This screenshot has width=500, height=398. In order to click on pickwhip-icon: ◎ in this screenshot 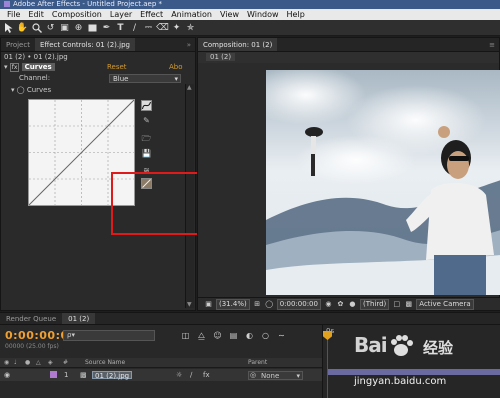, I will do `click(253, 375)`.